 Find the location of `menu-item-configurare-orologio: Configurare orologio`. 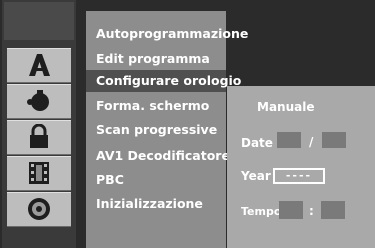

menu-item-configurare-orologio: Configurare orologio is located at coordinates (163, 81).